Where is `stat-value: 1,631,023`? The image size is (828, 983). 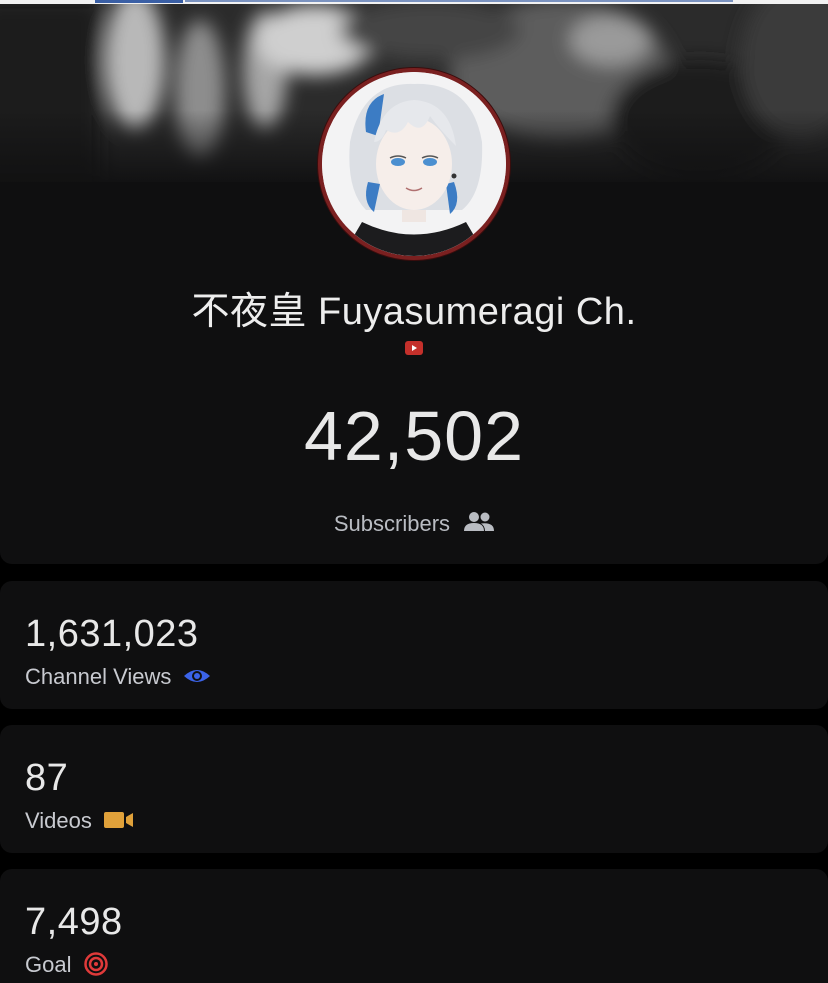 stat-value: 1,631,023 is located at coordinates (112, 634).